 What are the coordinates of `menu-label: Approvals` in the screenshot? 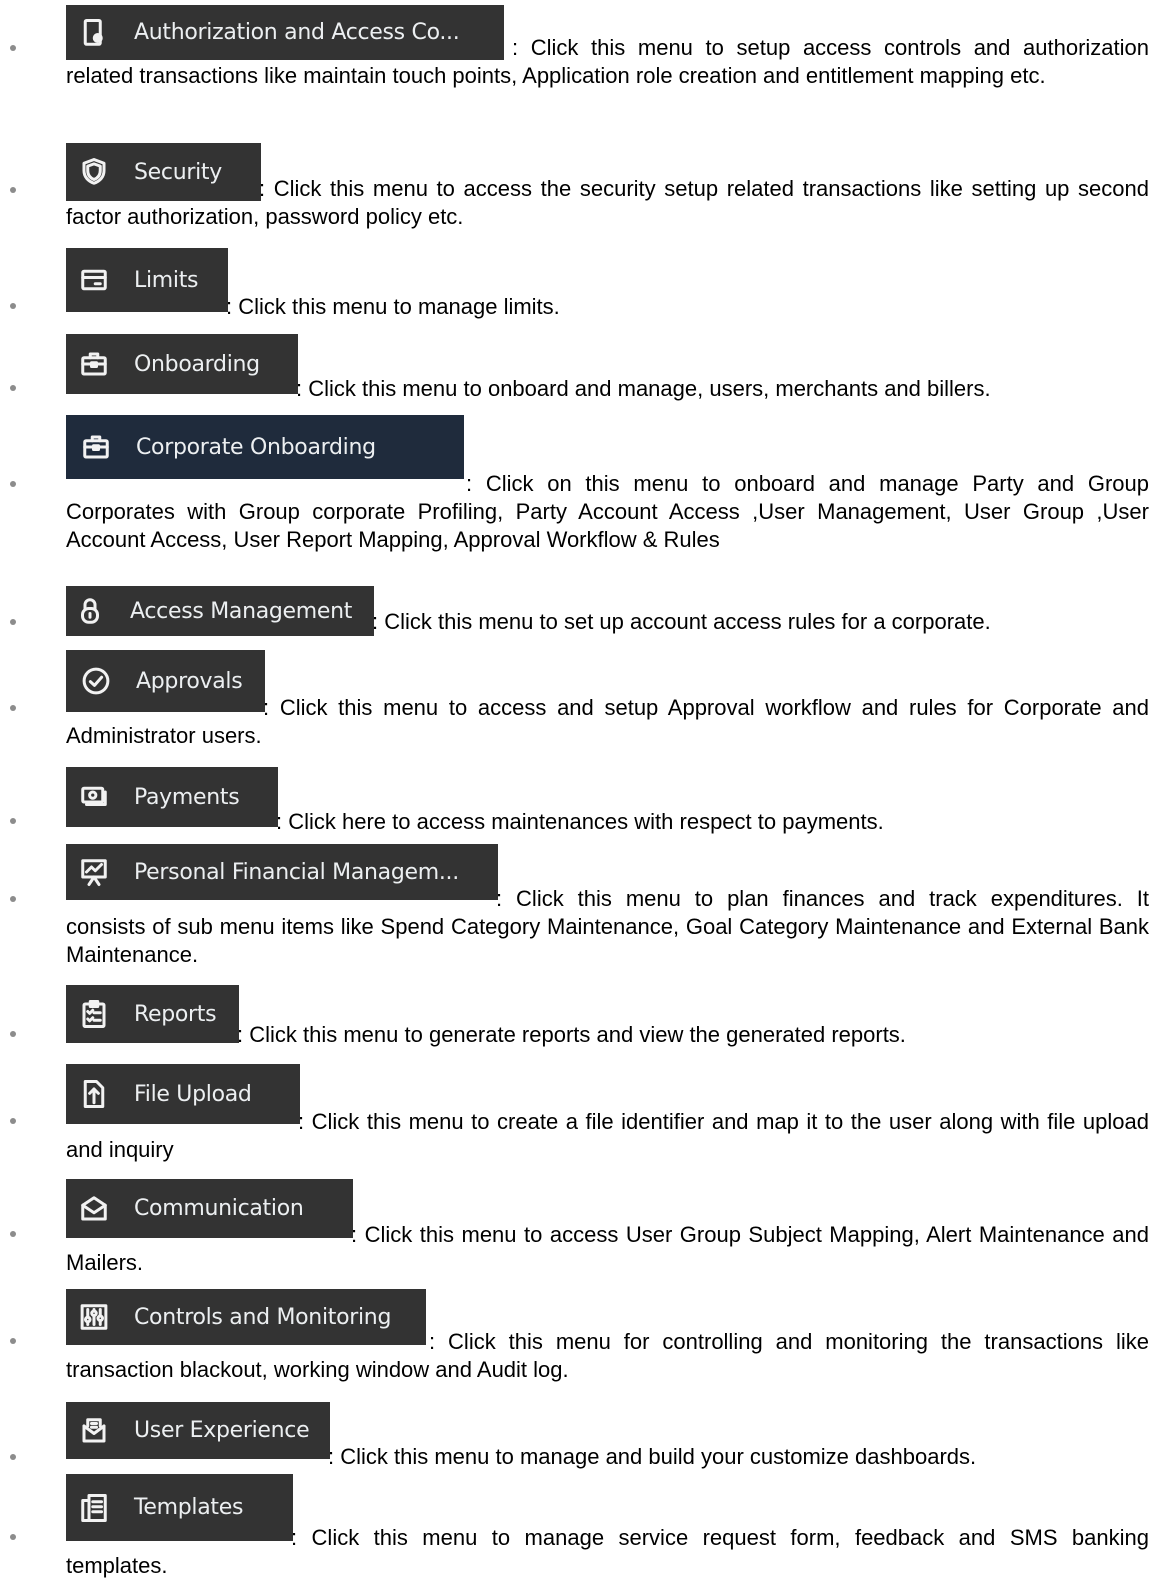 It's located at (189, 681).